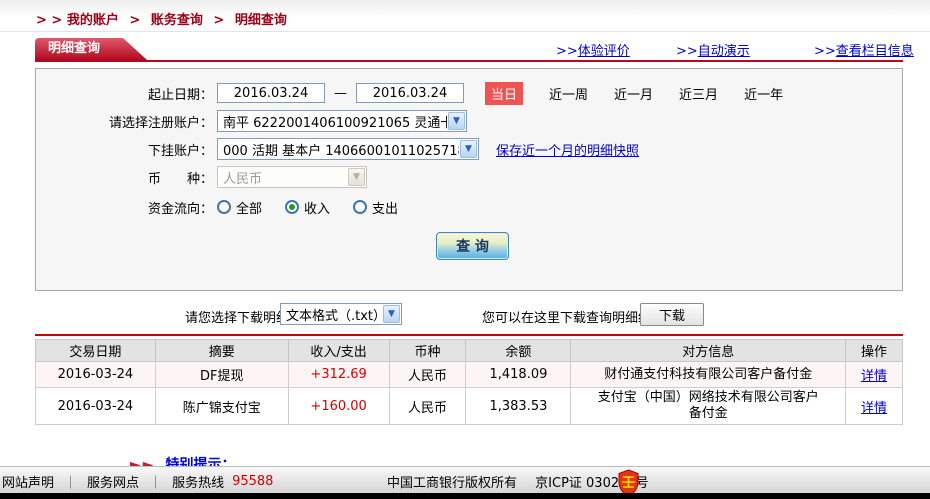  What do you see at coordinates (469, 207) in the screenshot?
I see `fund-flow-row: 资金流向： 全部 收入 支出` at bounding box center [469, 207].